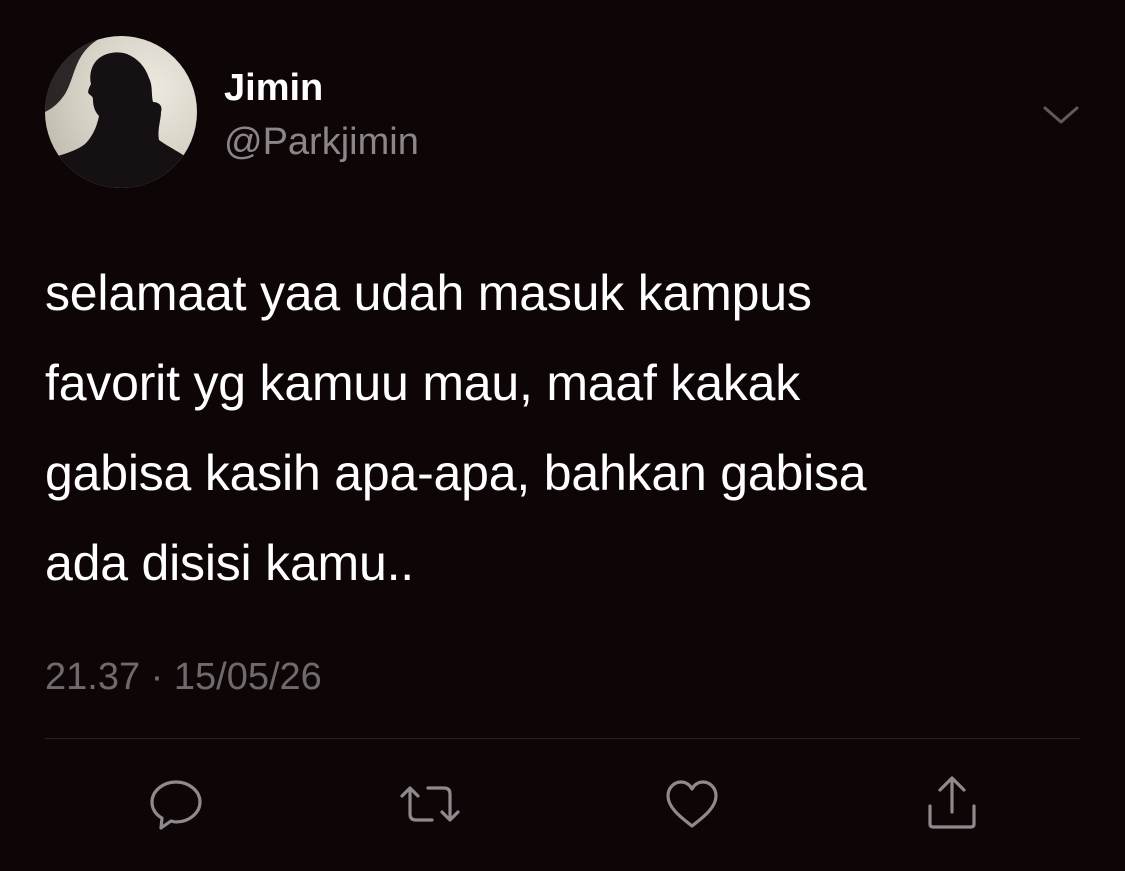 The image size is (1125, 871). What do you see at coordinates (93, 677) in the screenshot?
I see `tweet-time: 21.37` at bounding box center [93, 677].